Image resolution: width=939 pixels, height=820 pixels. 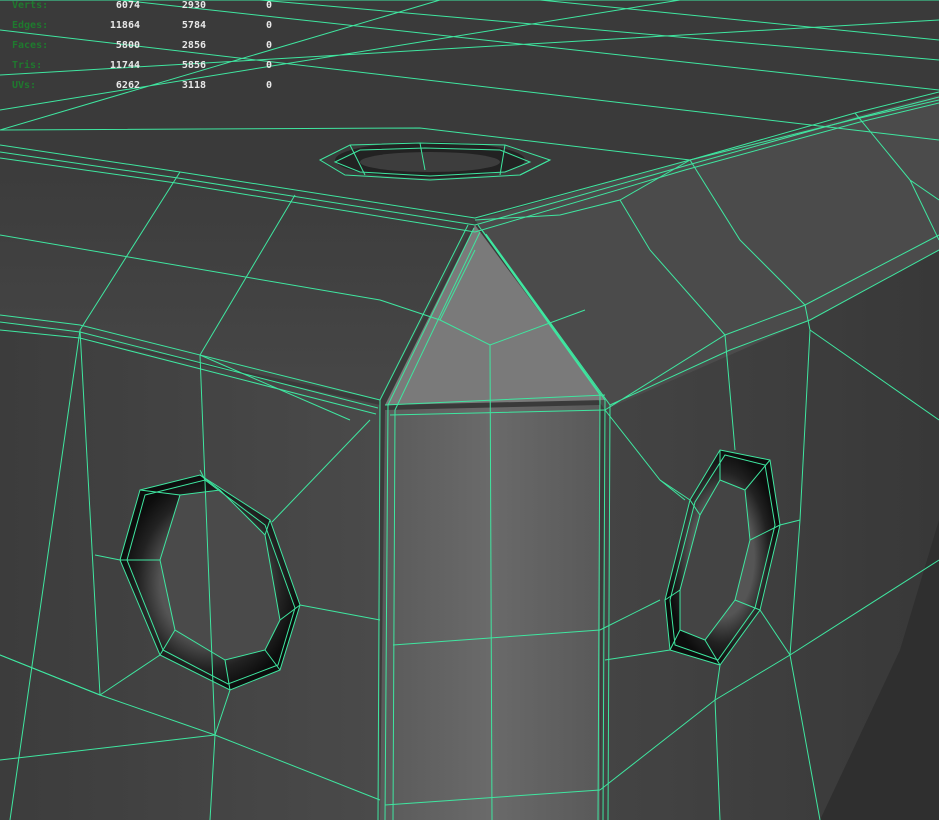 What do you see at coordinates (127, 45) in the screenshot?
I see `hud-value-total: 5800` at bounding box center [127, 45].